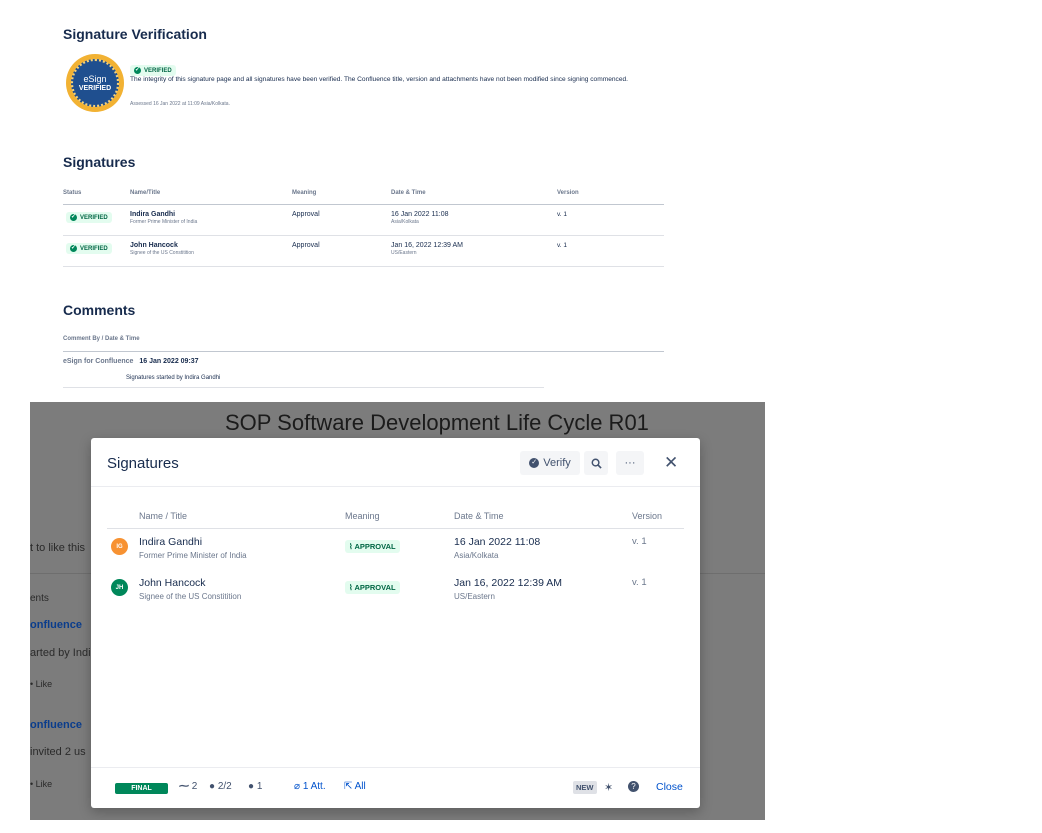  What do you see at coordinates (633, 786) in the screenshot?
I see `help-icon: ?` at bounding box center [633, 786].